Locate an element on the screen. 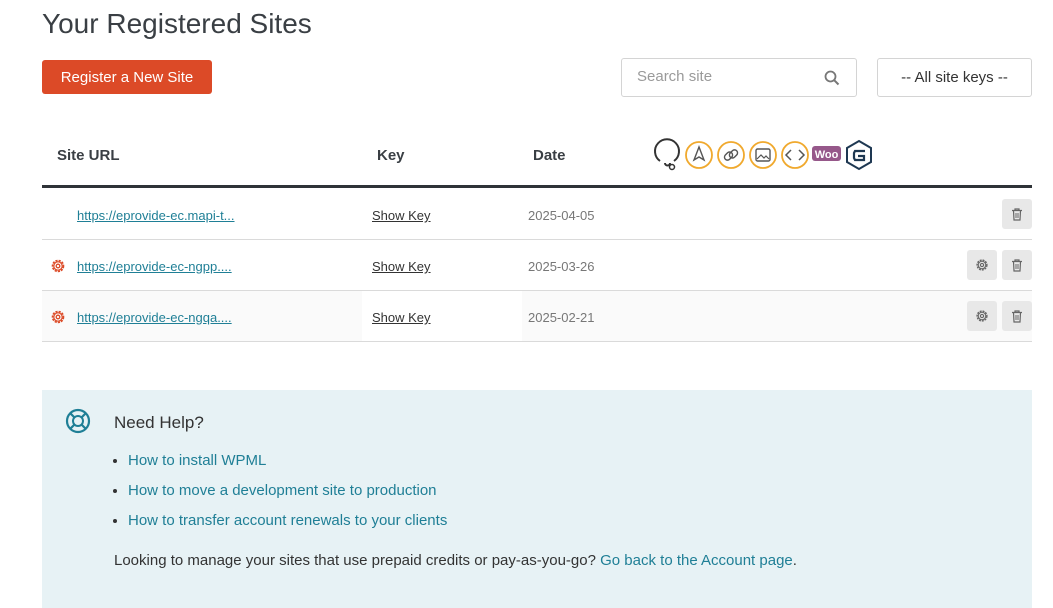 The width and height of the screenshot is (1053, 608). search-icon is located at coordinates (832, 78).